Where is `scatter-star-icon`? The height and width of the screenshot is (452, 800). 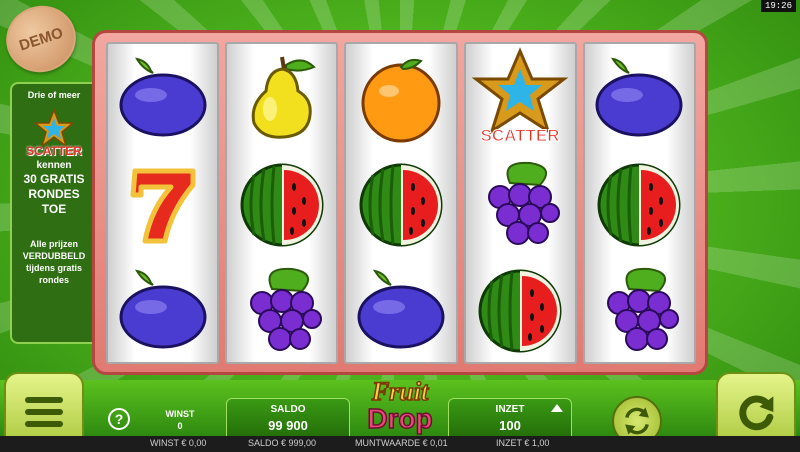 scatter-star-icon is located at coordinates (54, 127).